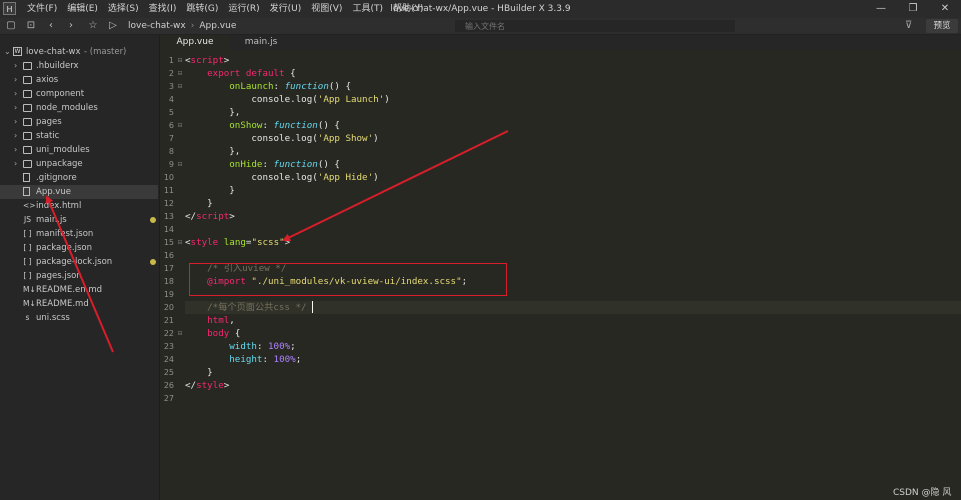 The height and width of the screenshot is (500, 961). What do you see at coordinates (595, 26) in the screenshot?
I see `file-search-input` at bounding box center [595, 26].